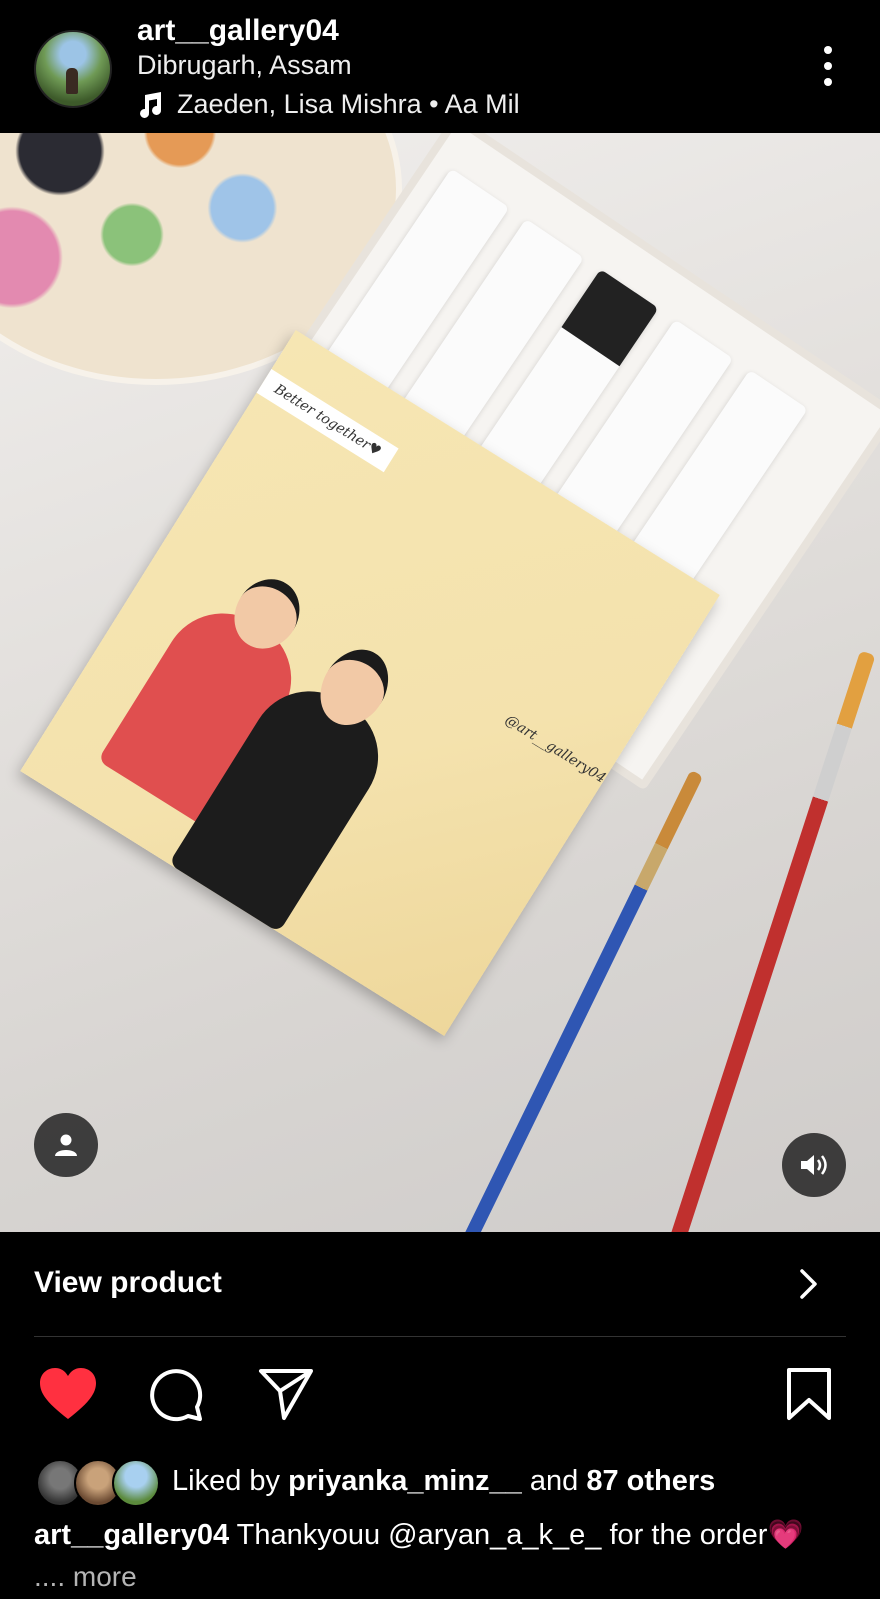  I want to click on canvas-tag-label: Better together♥, so click(327, 421).